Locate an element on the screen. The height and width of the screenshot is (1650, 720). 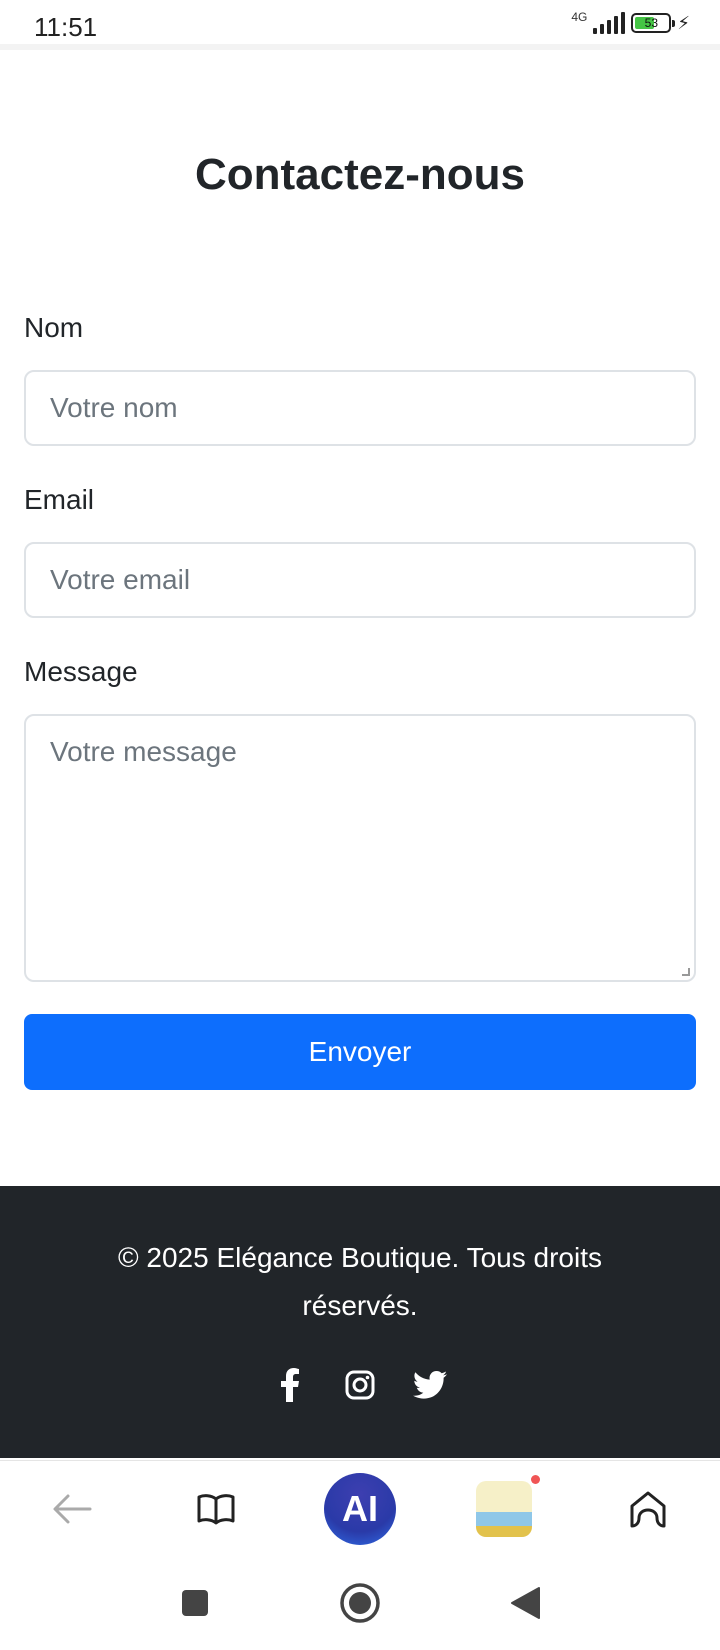
ai-assistant-button: AI is located at coordinates (360, 1509).